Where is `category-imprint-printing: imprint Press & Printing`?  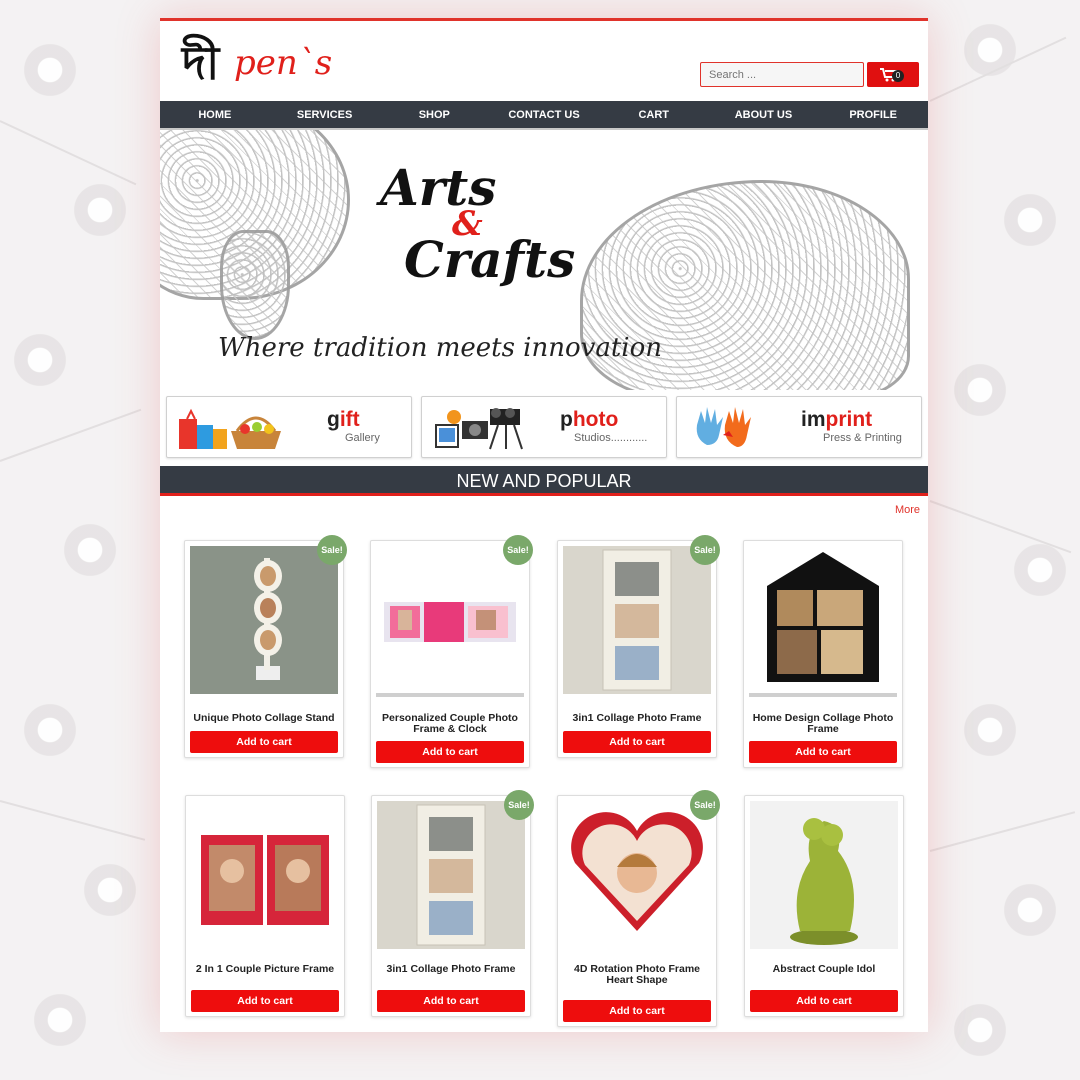
category-imprint-printing: imprint Press & Printing is located at coordinates (799, 427).